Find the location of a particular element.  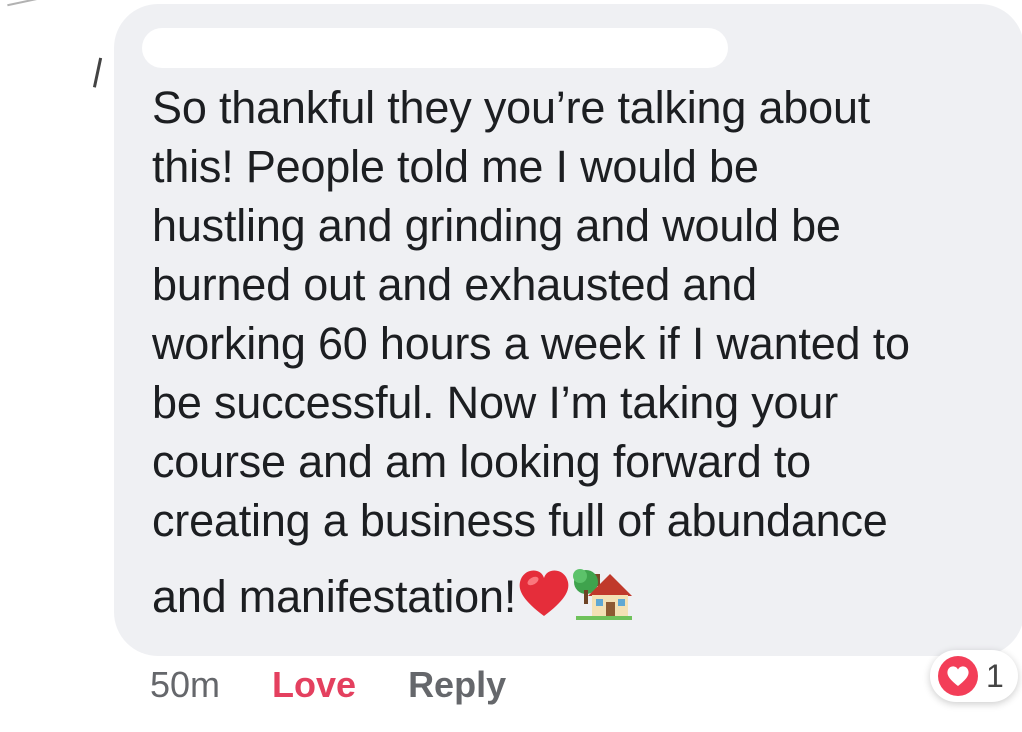

redacted-author-name is located at coordinates (435, 48).